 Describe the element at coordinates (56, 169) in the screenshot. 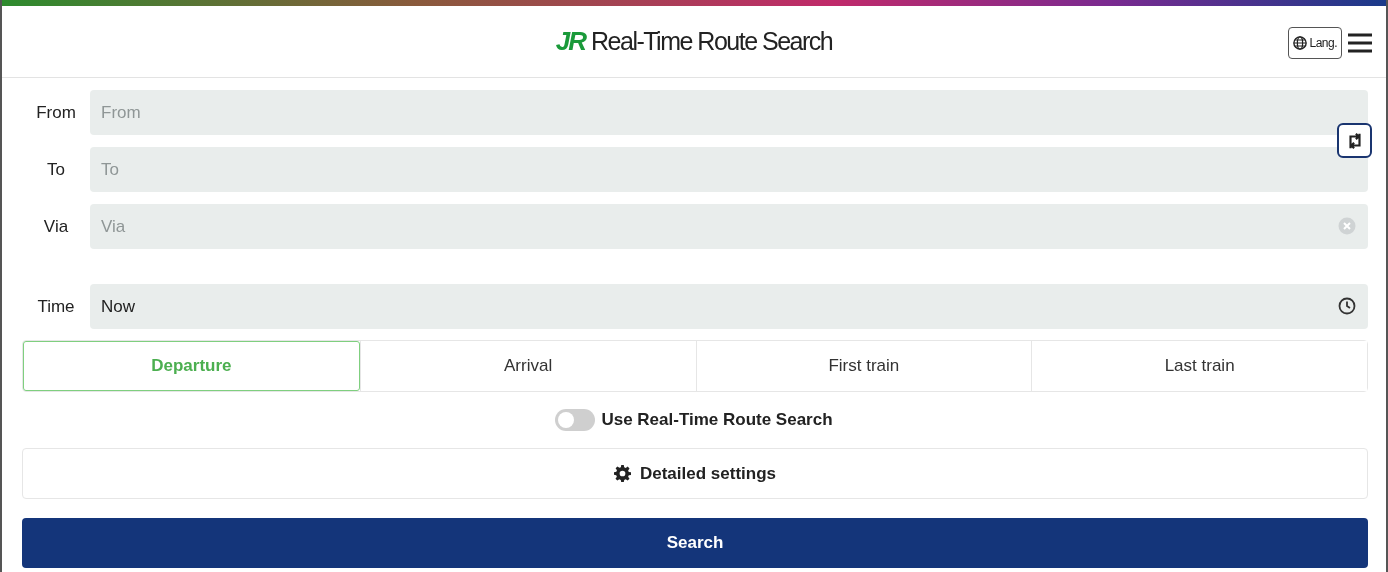

I see `field-label: To` at that location.